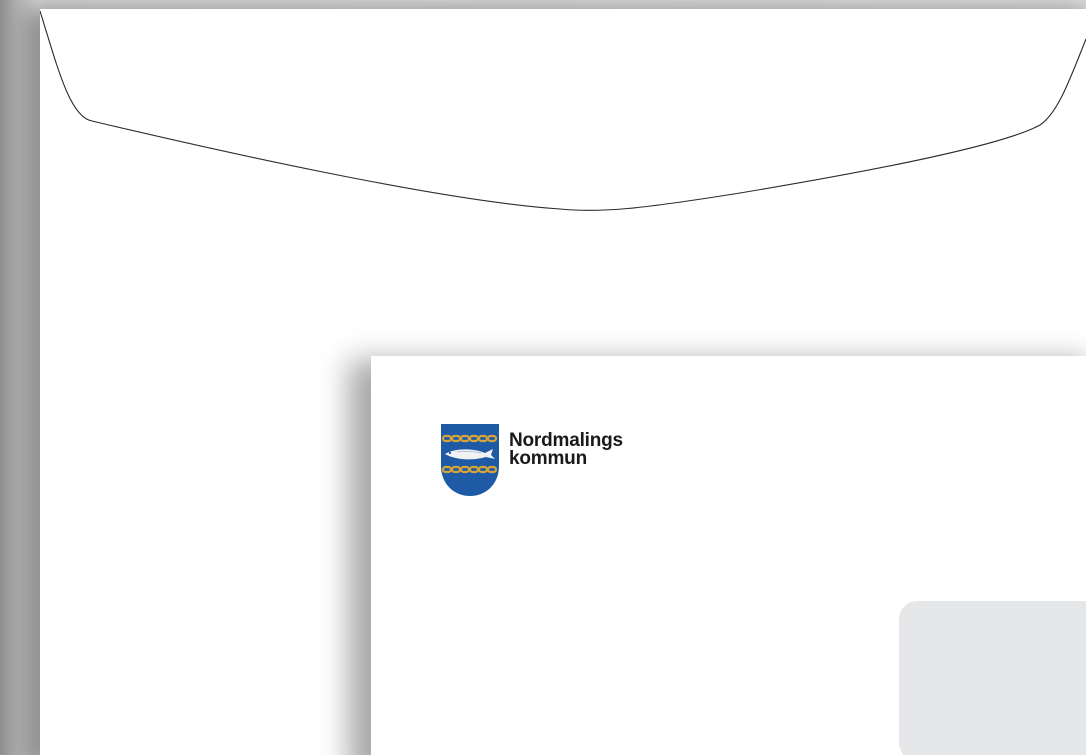 The width and height of the screenshot is (1086, 755). I want to click on brand-name-line2: kommun, so click(548, 458).